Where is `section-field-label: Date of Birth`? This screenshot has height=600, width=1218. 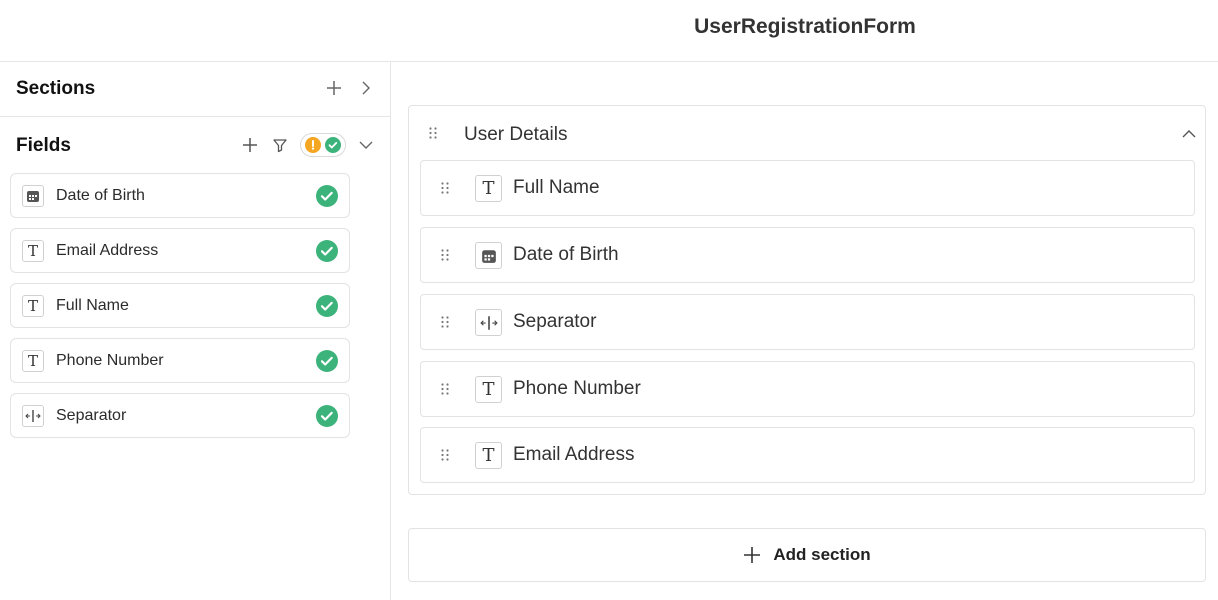 section-field-label: Date of Birth is located at coordinates (566, 254).